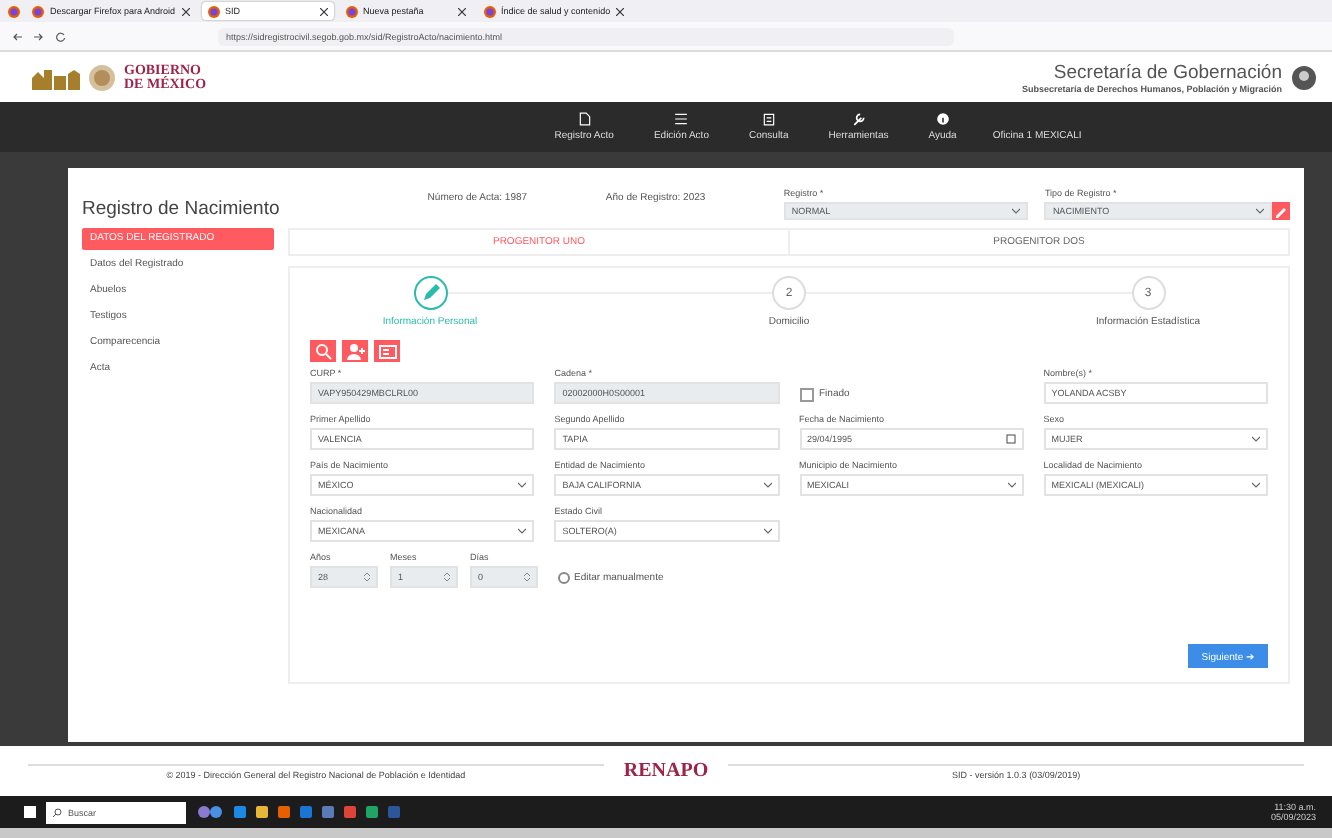 This screenshot has width=1332, height=838. I want to click on emblem-icon, so click(102, 77).